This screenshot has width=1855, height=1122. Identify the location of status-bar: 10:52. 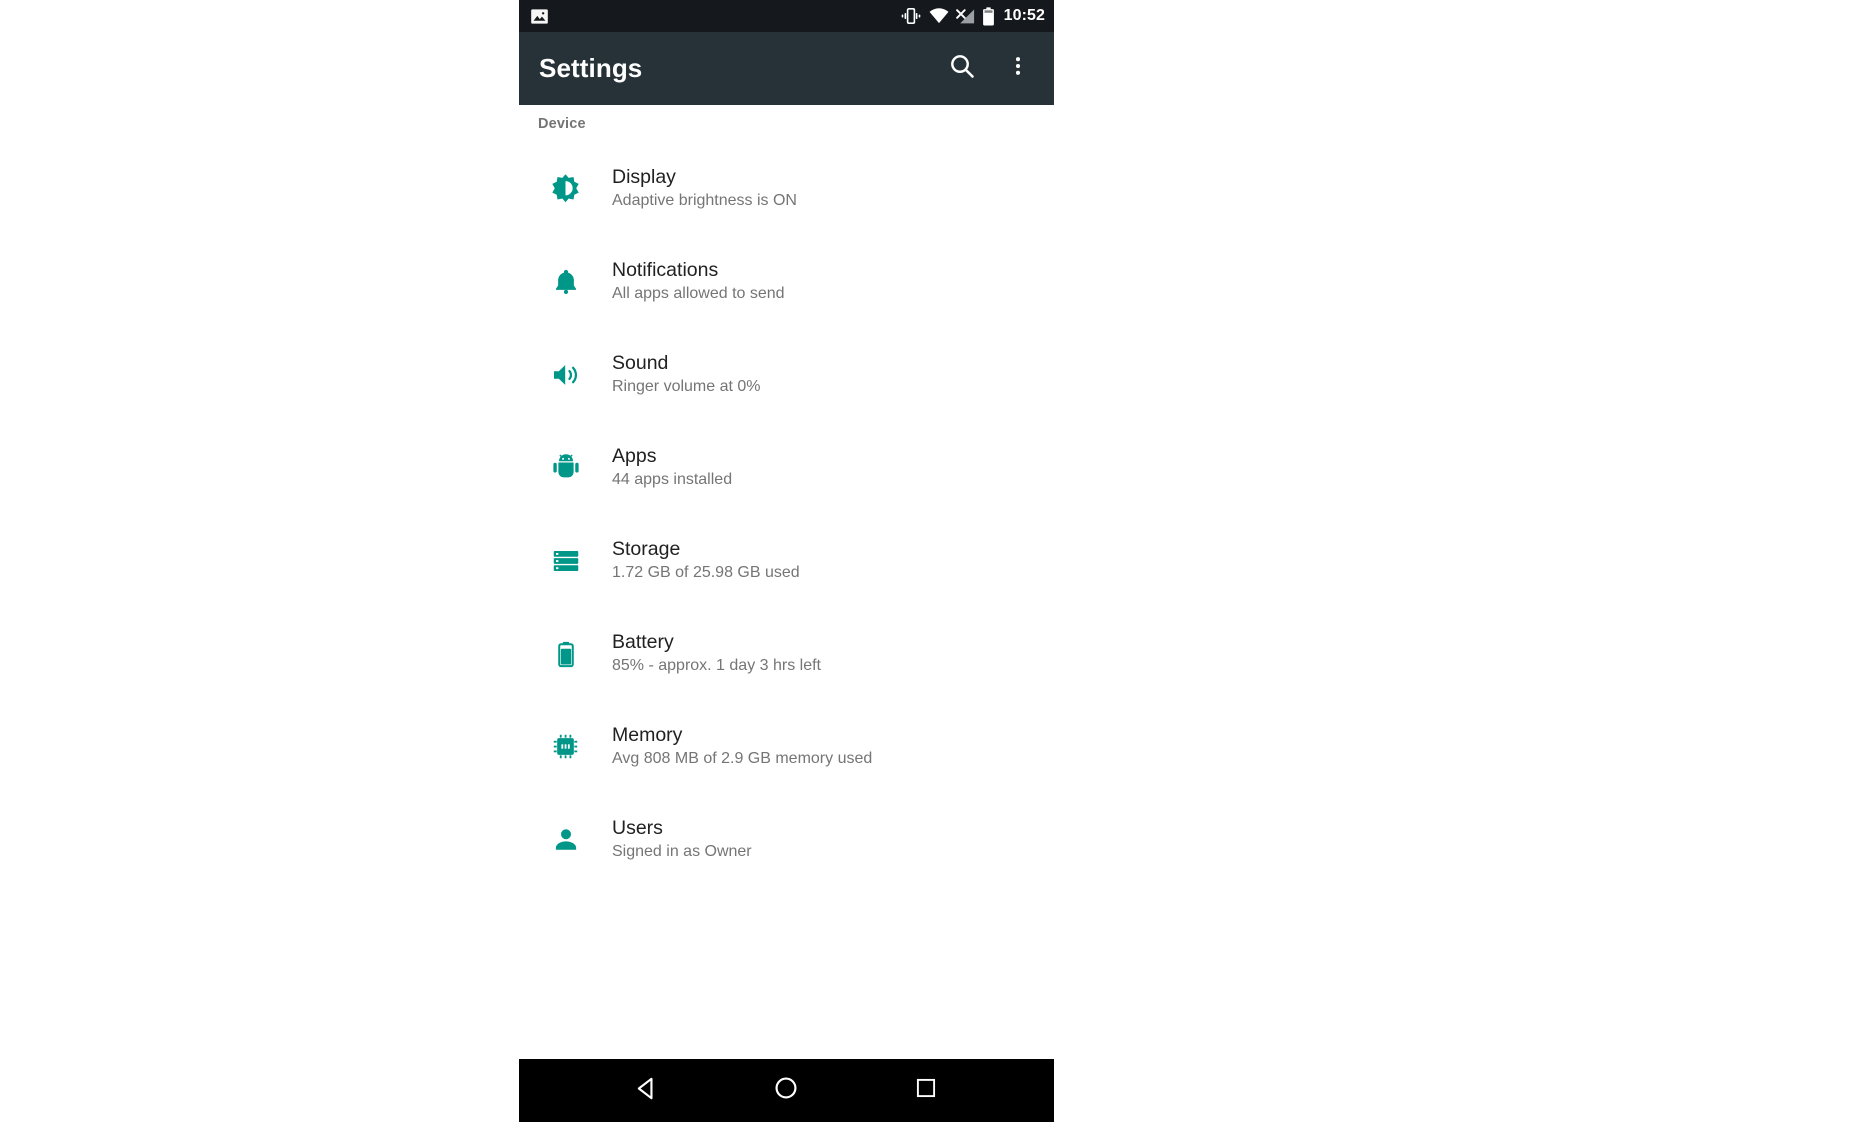
(786, 16).